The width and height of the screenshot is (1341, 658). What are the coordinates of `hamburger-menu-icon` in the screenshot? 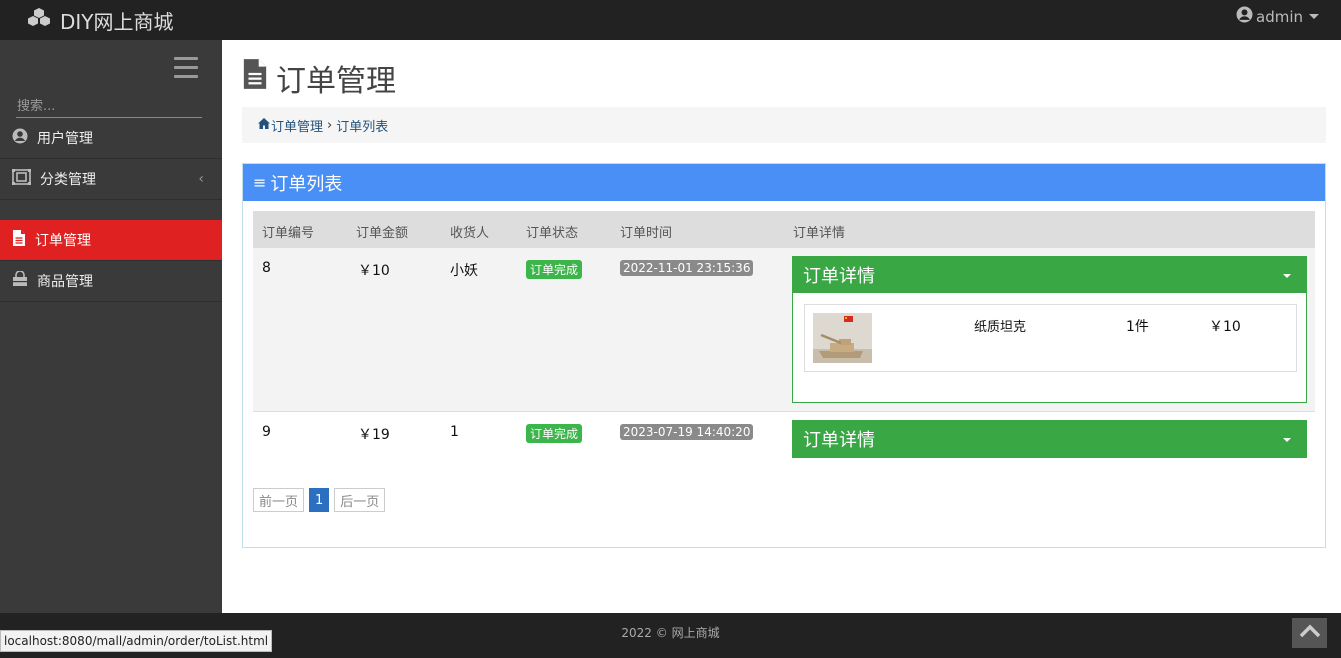 It's located at (186, 68).